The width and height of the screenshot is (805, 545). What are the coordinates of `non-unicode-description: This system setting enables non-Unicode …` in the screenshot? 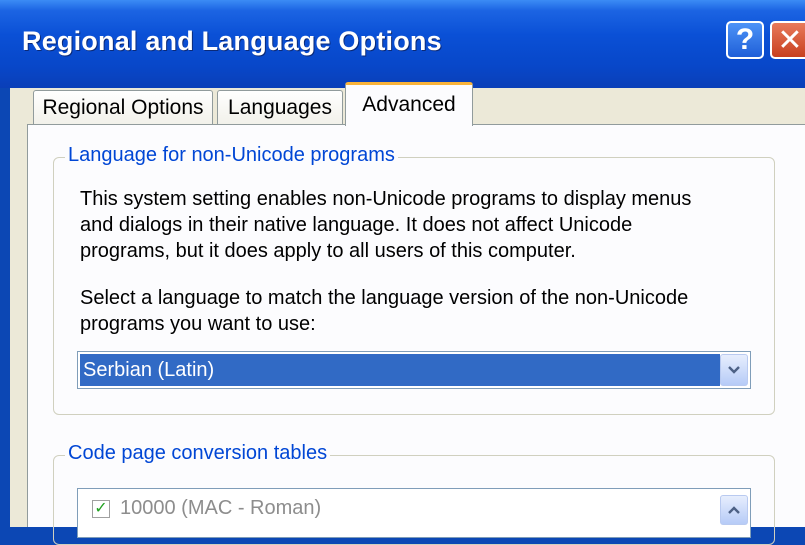 It's located at (385, 225).